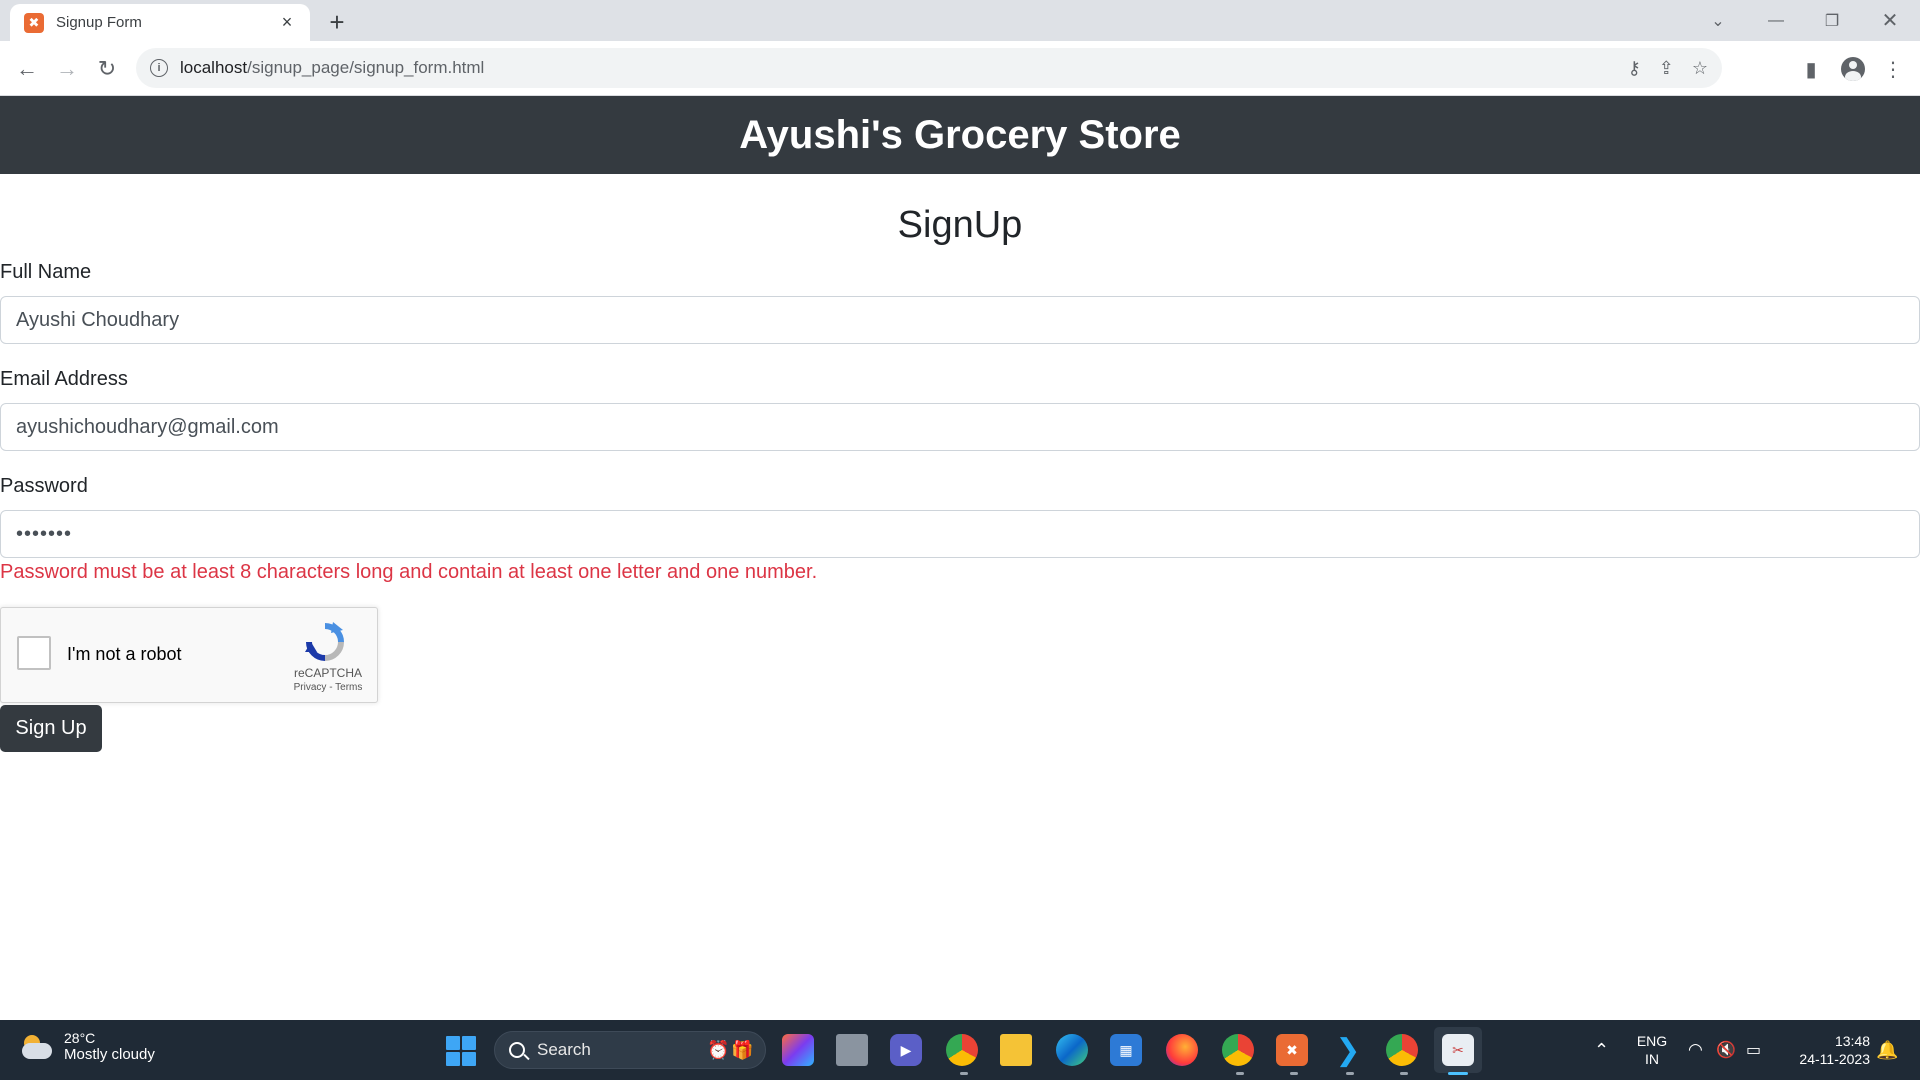 Image resolution: width=1920 pixels, height=1080 pixels. Describe the element at coordinates (44, 486) in the screenshot. I see `password-label: Password` at that location.